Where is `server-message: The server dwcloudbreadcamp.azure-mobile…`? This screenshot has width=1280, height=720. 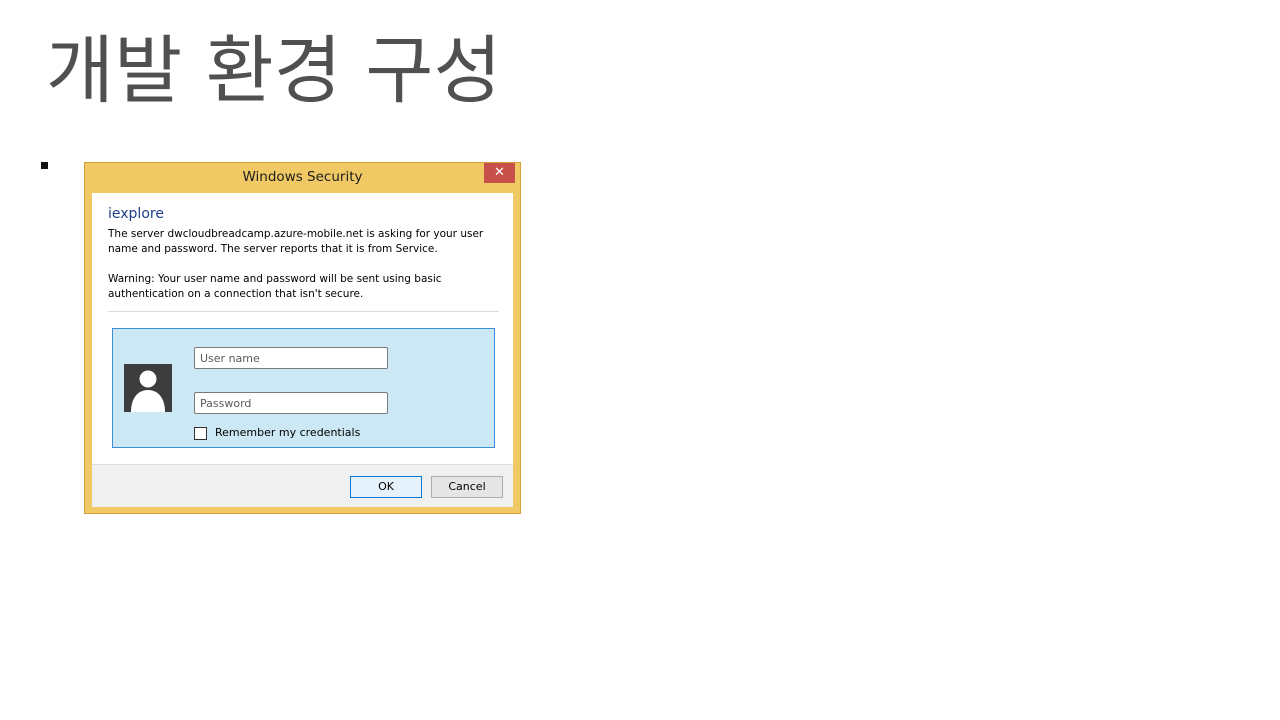 server-message: The server dwcloudbreadcamp.azure-mobile… is located at coordinates (296, 241).